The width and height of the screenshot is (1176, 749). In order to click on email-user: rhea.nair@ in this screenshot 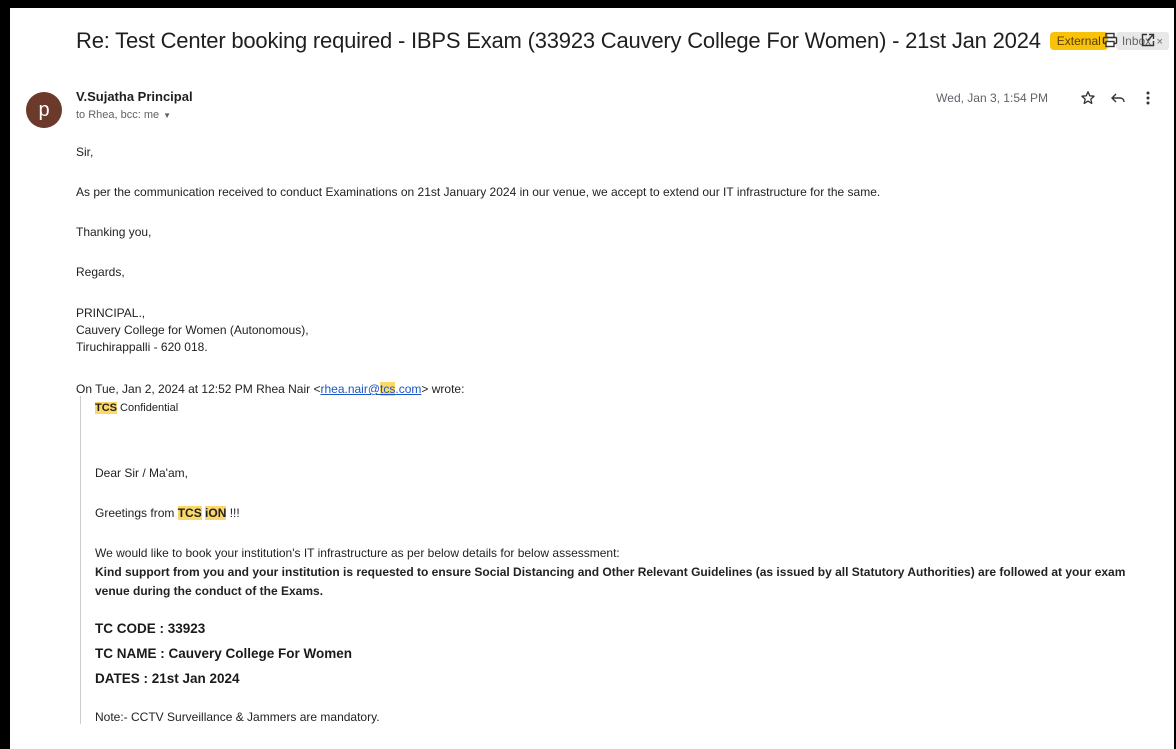, I will do `click(350, 389)`.